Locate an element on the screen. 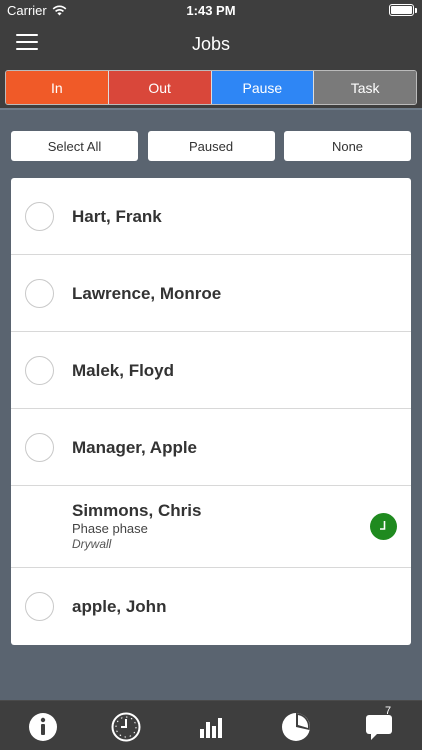  employee-row: Hart, Frank is located at coordinates (211, 216).